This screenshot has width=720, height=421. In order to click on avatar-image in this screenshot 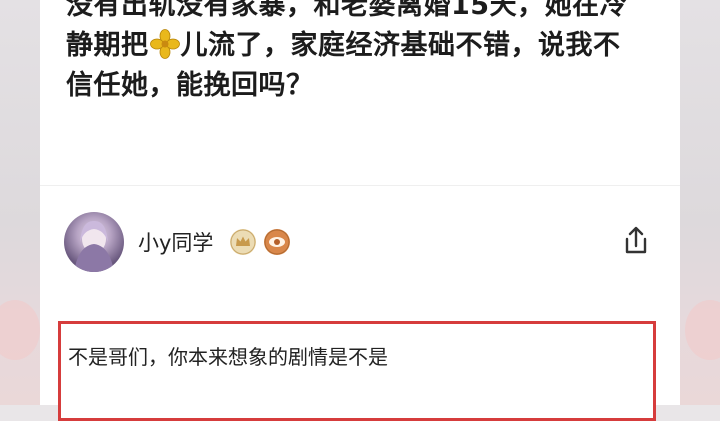, I will do `click(94, 246)`.